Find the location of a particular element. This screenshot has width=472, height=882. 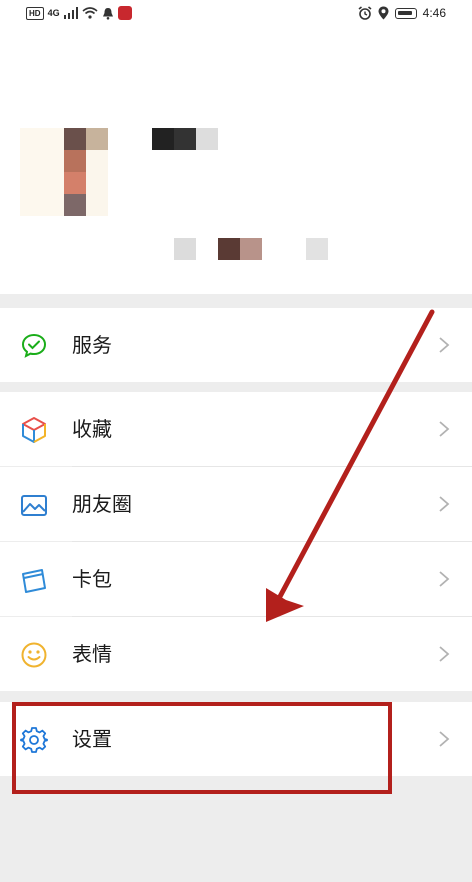

menu-item-favorites: 收藏 is located at coordinates (236, 429).